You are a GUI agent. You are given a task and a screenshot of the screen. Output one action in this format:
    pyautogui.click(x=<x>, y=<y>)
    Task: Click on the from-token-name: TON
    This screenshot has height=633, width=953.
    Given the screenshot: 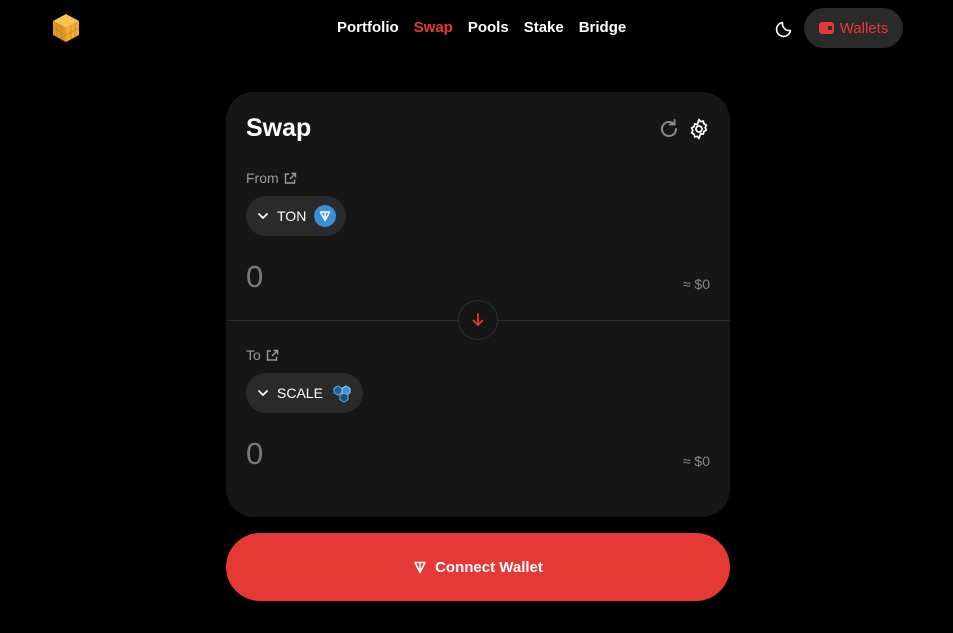 What is the action you would take?
    pyautogui.click(x=292, y=216)
    